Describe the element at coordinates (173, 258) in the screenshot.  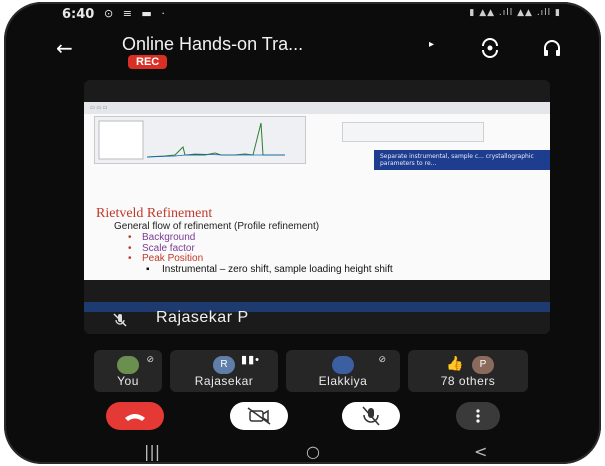
I see `bullet-text: Peak Position` at that location.